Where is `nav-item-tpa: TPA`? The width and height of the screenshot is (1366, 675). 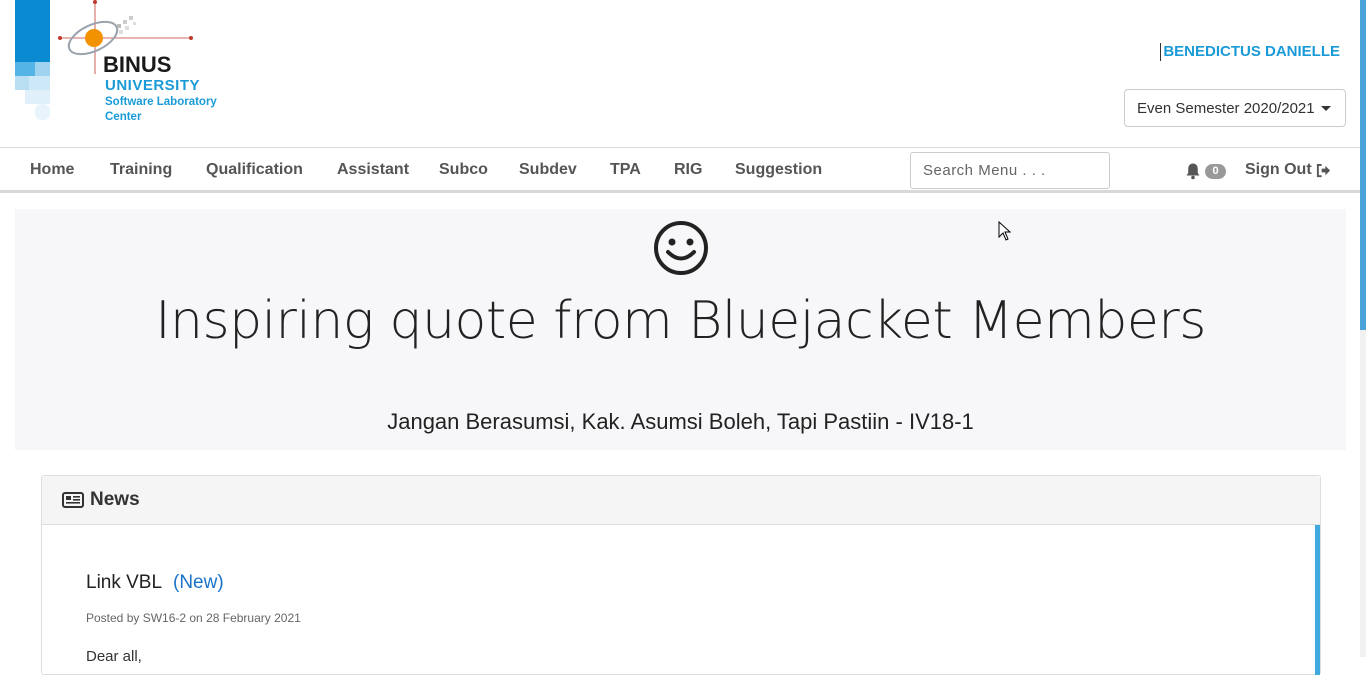
nav-item-tpa: TPA is located at coordinates (625, 170).